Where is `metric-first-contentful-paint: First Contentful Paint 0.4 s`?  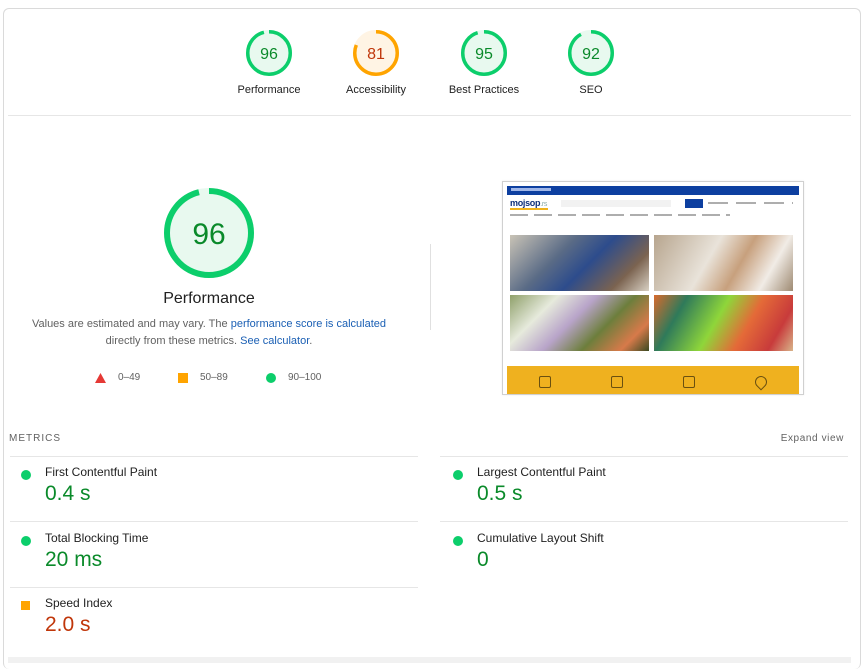 metric-first-contentful-paint: First Contentful Paint 0.4 s is located at coordinates (210, 492).